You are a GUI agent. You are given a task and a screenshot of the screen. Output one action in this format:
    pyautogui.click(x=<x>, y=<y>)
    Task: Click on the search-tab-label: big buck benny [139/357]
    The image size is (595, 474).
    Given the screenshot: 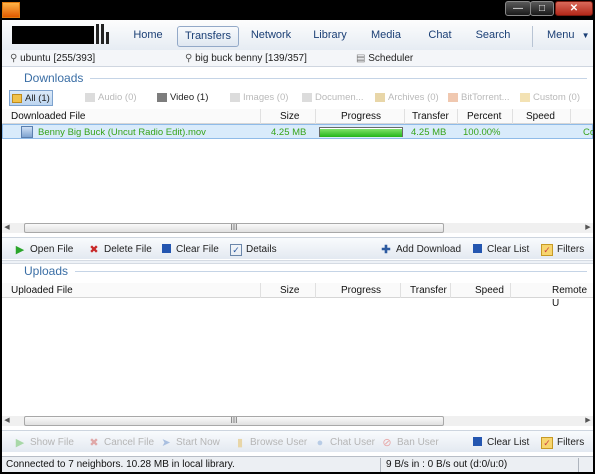 What is the action you would take?
    pyautogui.click(x=251, y=58)
    